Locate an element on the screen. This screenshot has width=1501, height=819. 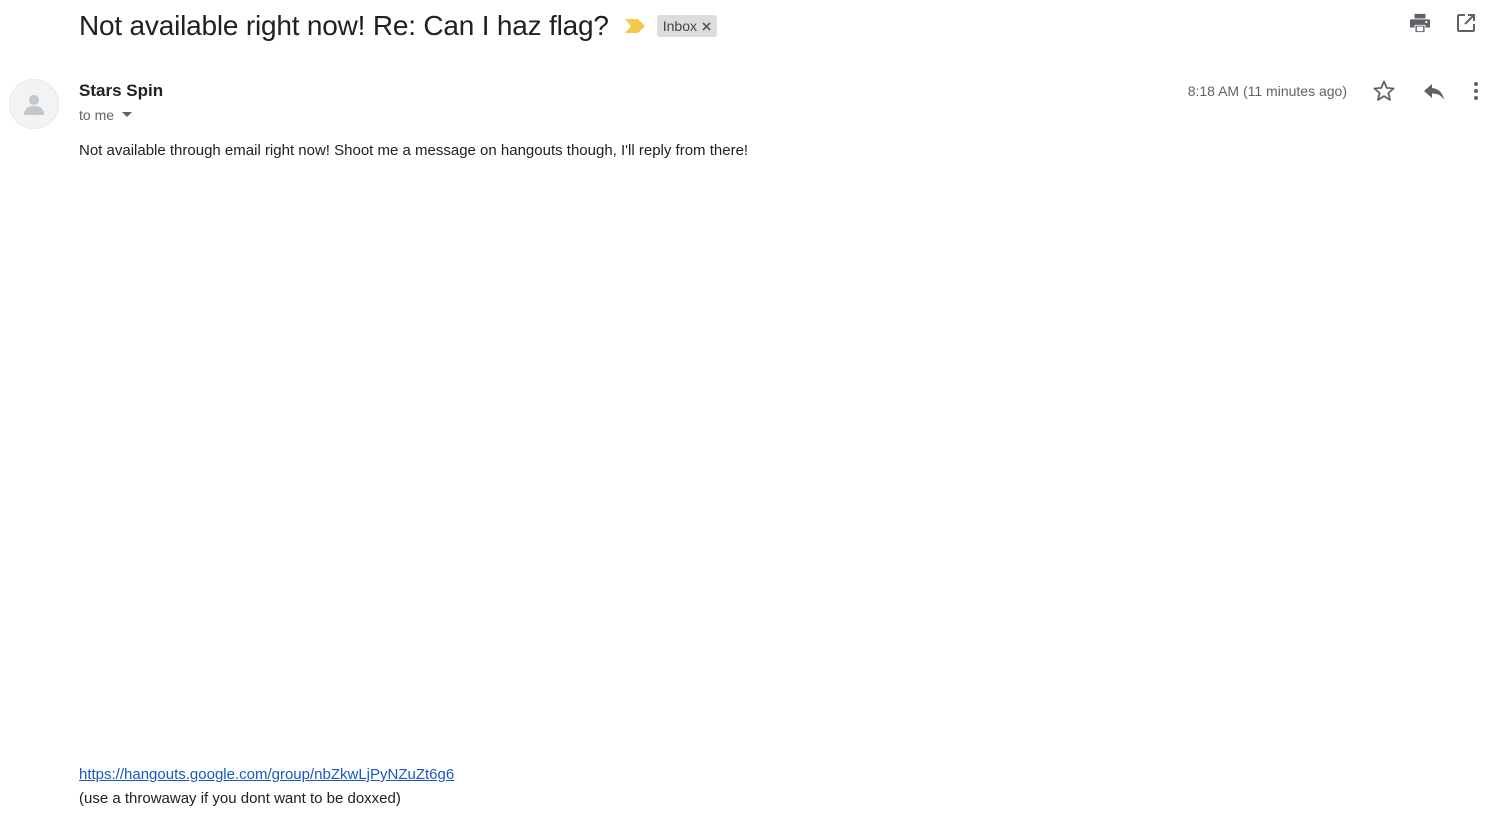
label-chip-inbox: Inbox is located at coordinates (686, 26).